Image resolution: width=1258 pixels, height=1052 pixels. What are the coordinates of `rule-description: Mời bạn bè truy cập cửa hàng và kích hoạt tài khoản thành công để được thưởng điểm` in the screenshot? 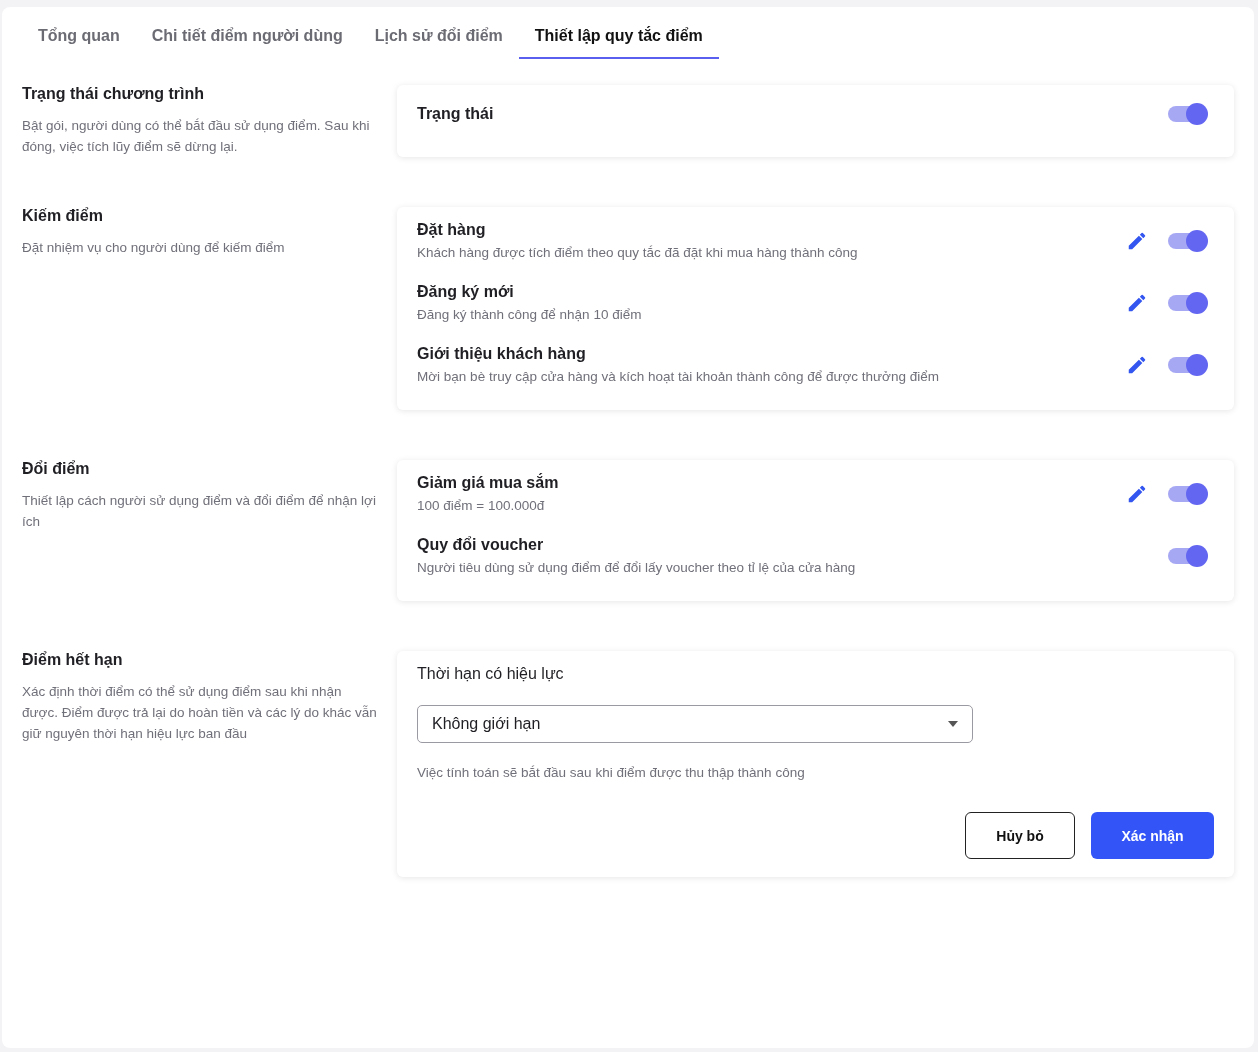 It's located at (678, 376).